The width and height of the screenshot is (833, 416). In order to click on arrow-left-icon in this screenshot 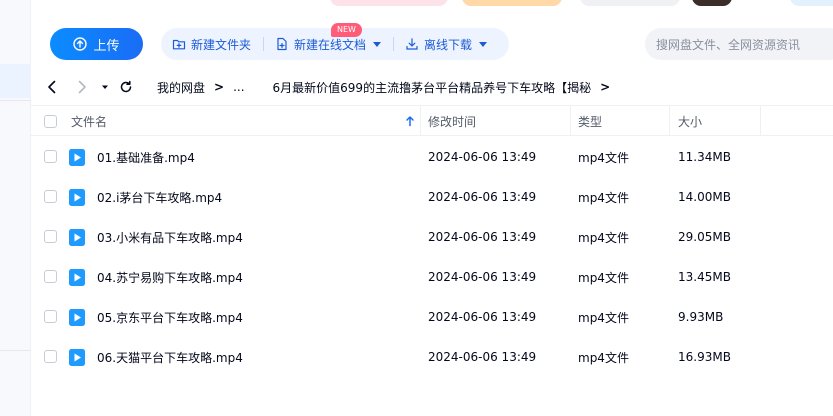, I will do `click(52, 87)`.